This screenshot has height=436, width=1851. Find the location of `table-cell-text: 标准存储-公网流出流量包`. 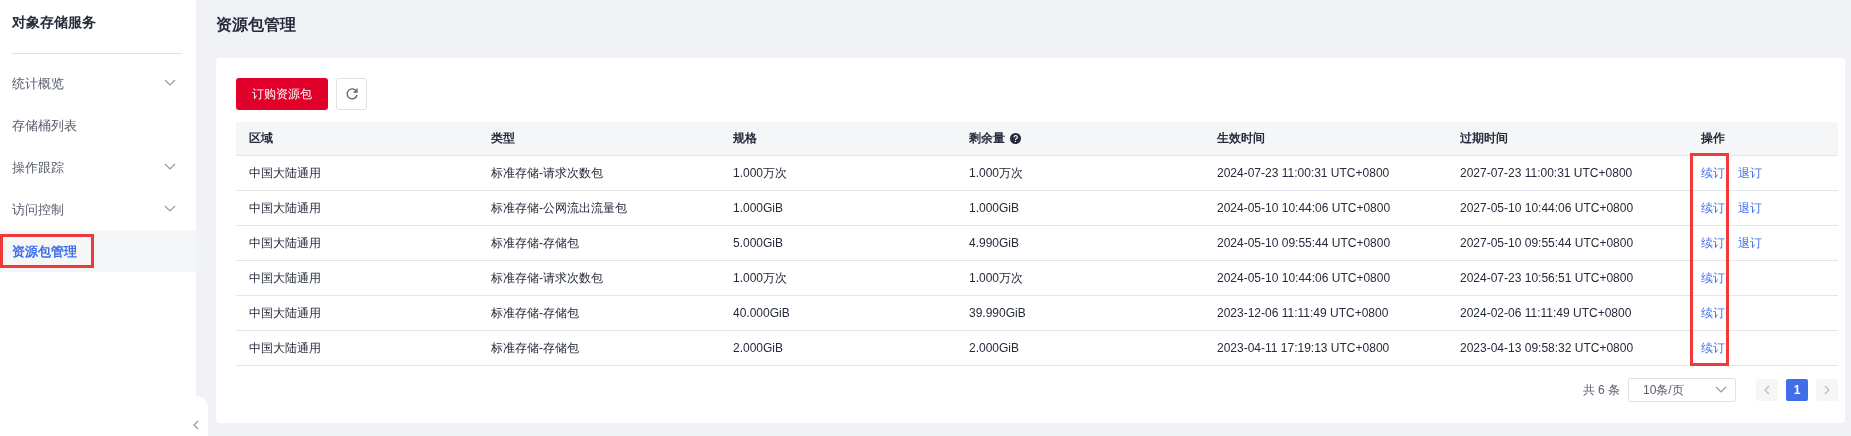

table-cell-text: 标准存储-公网流出流量包 is located at coordinates (559, 208).